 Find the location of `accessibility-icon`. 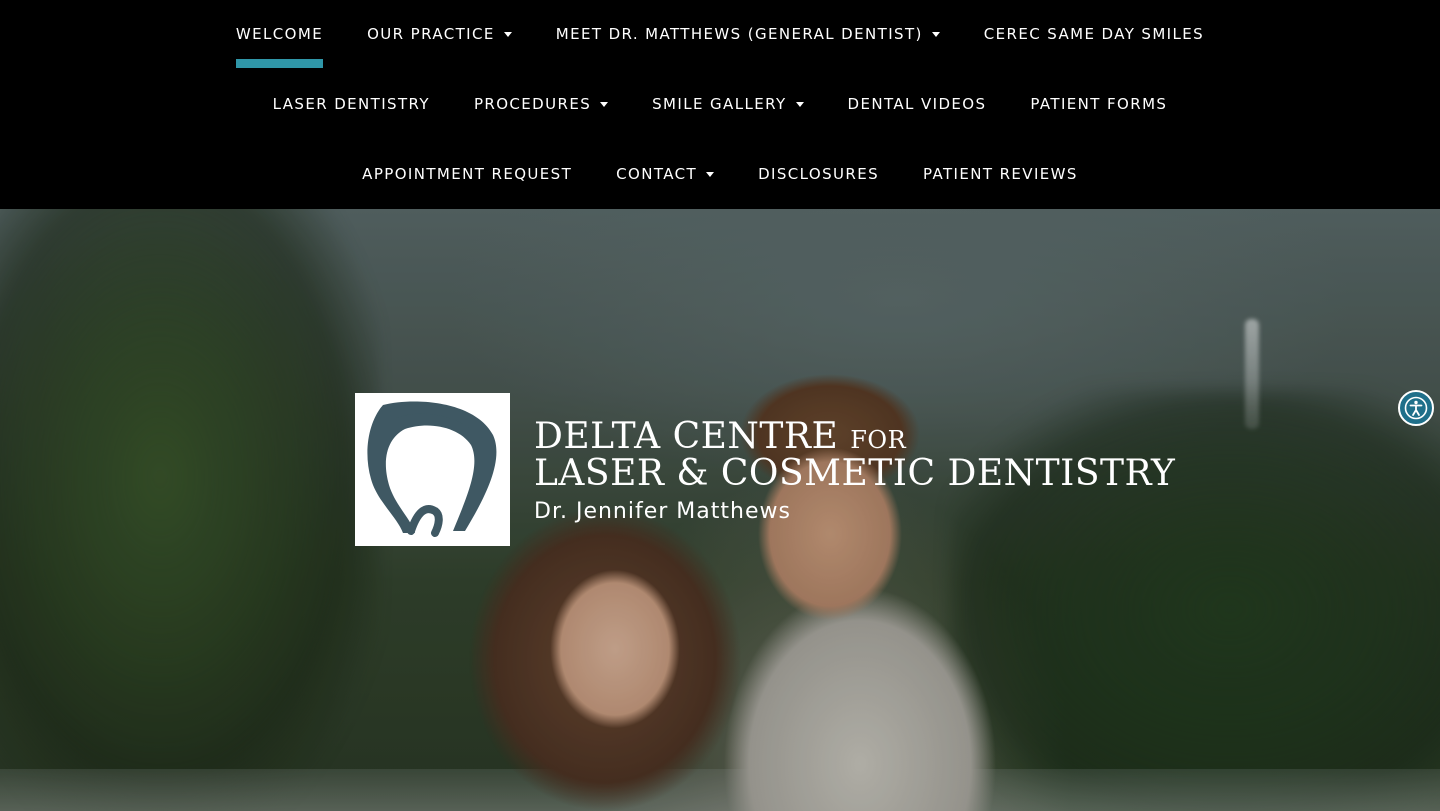

accessibility-icon is located at coordinates (1416, 408).